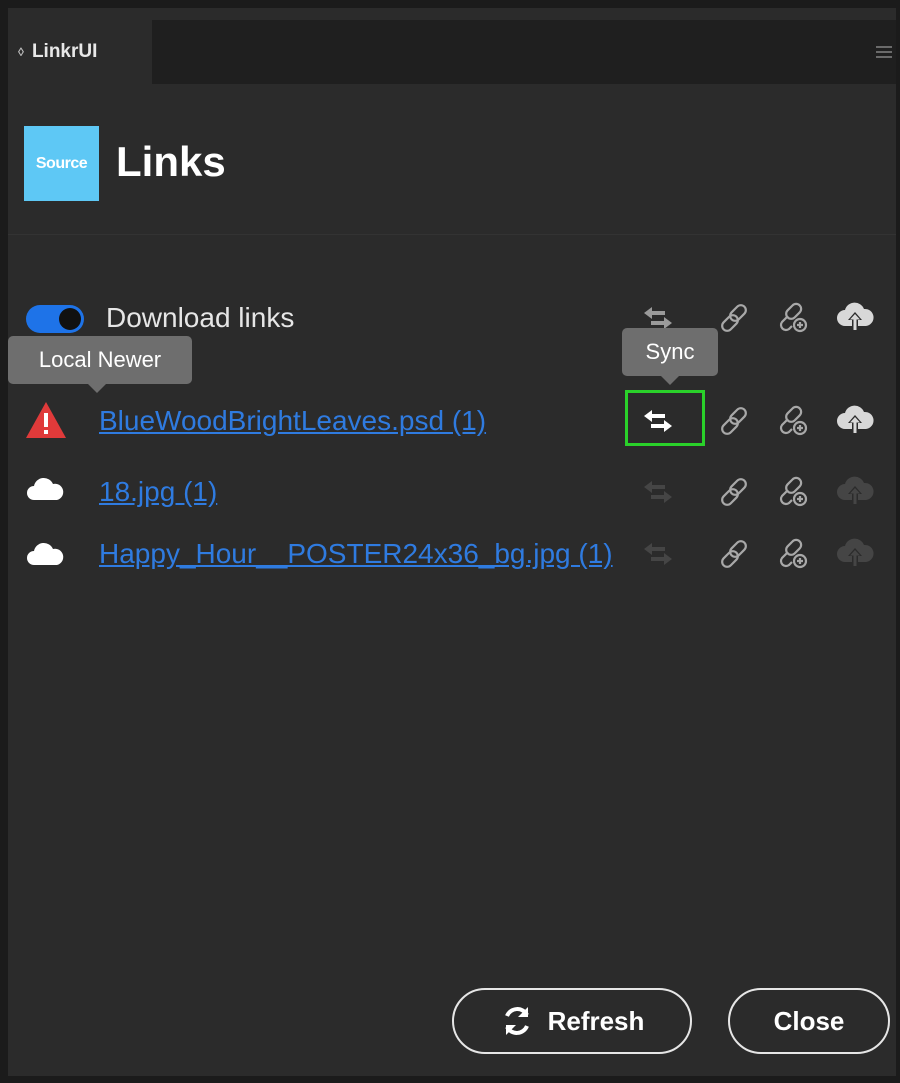 The height and width of the screenshot is (1083, 900). What do you see at coordinates (794, 318) in the screenshot?
I see `relink-all-icon` at bounding box center [794, 318].